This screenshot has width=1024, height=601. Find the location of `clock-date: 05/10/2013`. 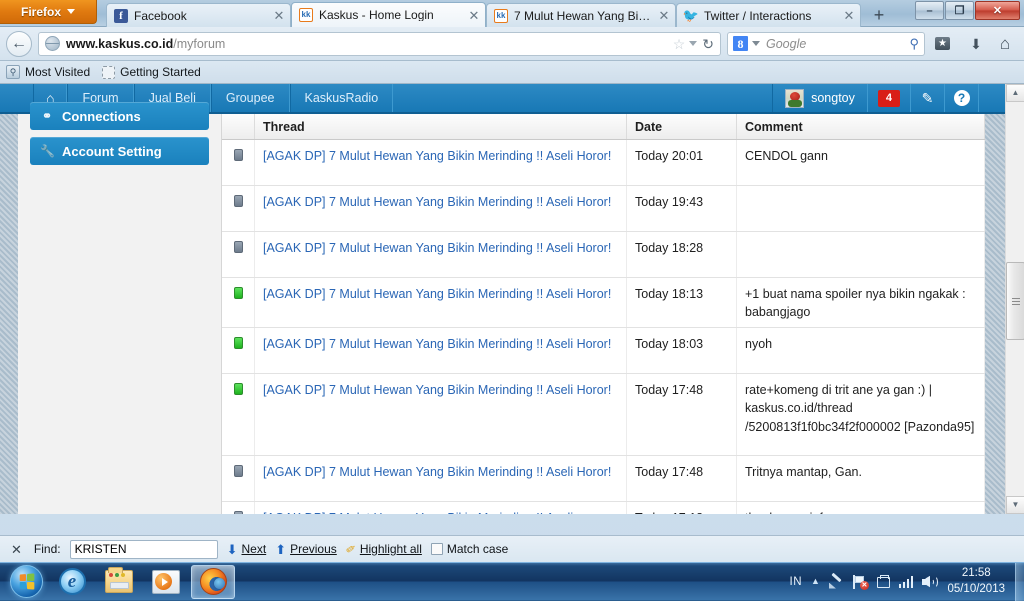

clock-date: 05/10/2013 is located at coordinates (976, 588).